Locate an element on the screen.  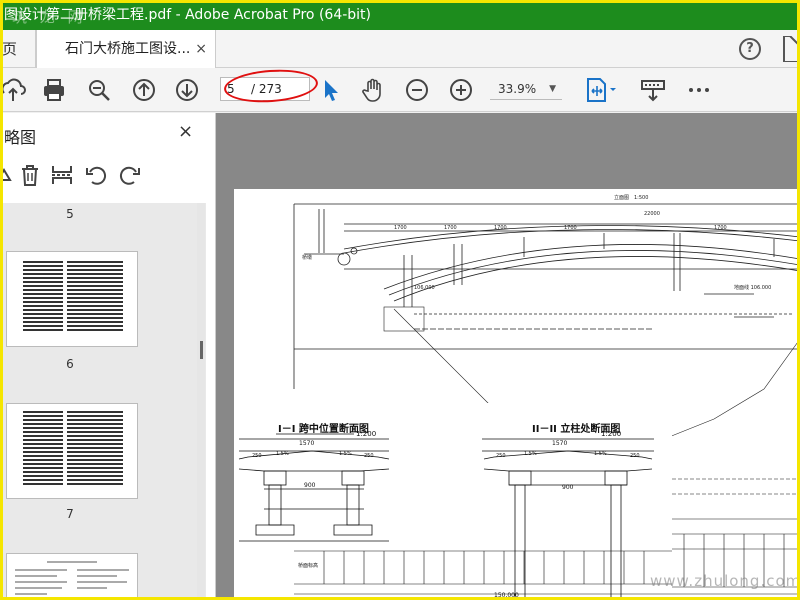
section-2-dim-left: 250 is located at coordinates (501, 456).